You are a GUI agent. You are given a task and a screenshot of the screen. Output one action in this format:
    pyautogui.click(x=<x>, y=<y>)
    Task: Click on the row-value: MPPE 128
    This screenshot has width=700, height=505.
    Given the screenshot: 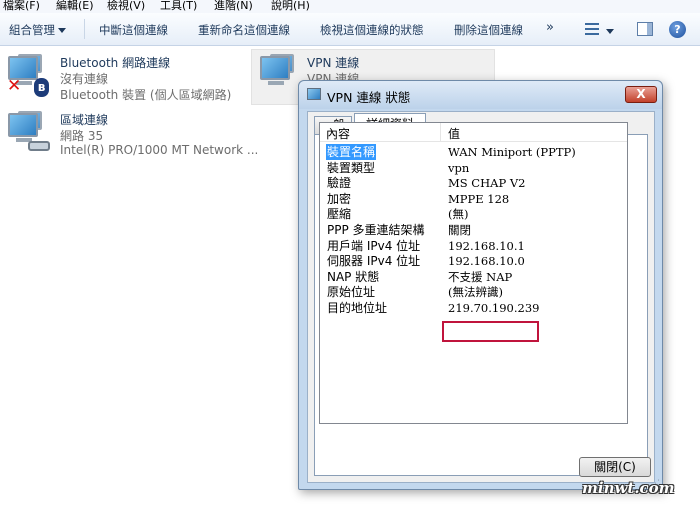 What is the action you would take?
    pyautogui.click(x=479, y=198)
    